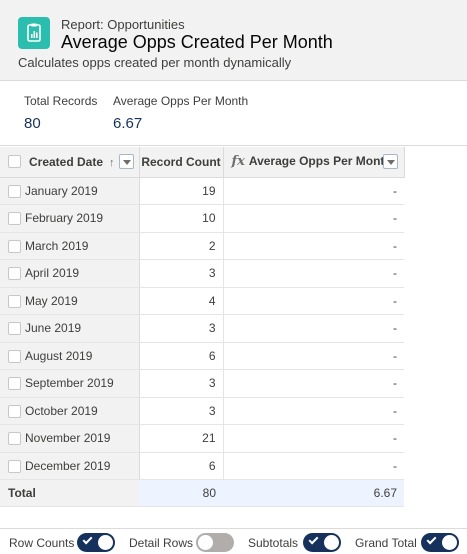 The image size is (467, 554). Describe the element at coordinates (181, 493) in the screenshot. I see `total-record-count: 80` at that location.